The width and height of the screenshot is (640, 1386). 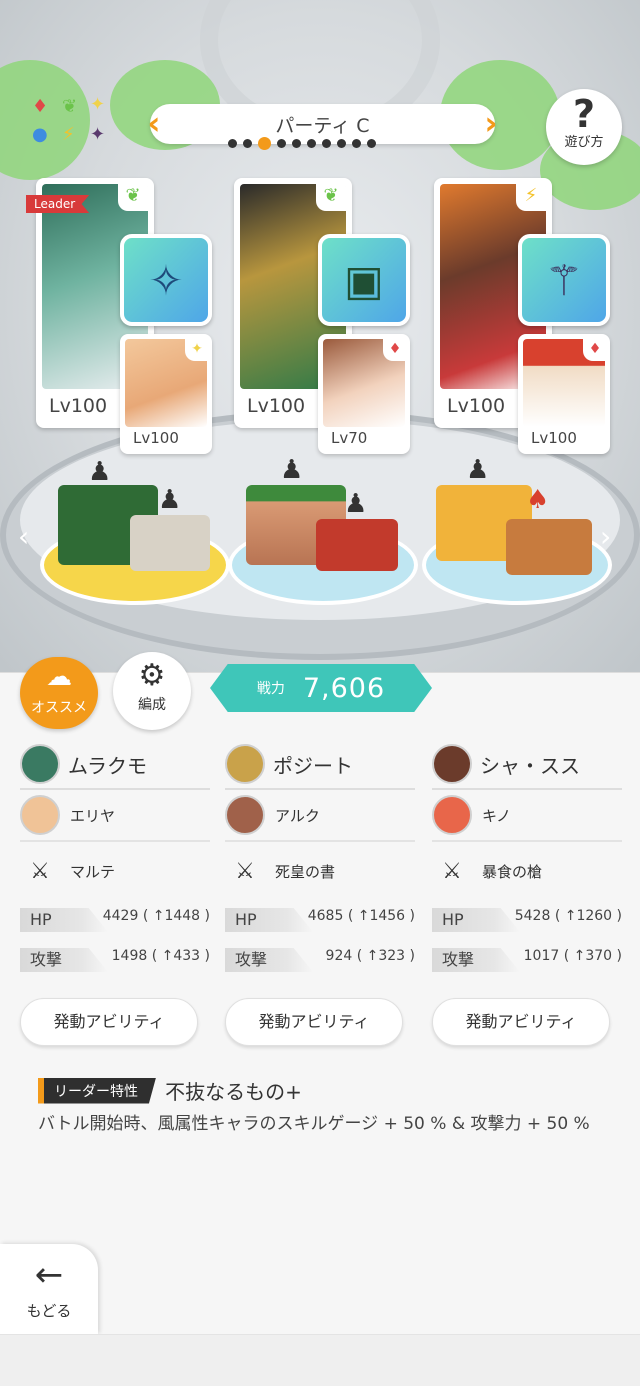 What do you see at coordinates (364, 394) in the screenshot?
I see `sub-character-card: ♦ Lv70` at bounding box center [364, 394].